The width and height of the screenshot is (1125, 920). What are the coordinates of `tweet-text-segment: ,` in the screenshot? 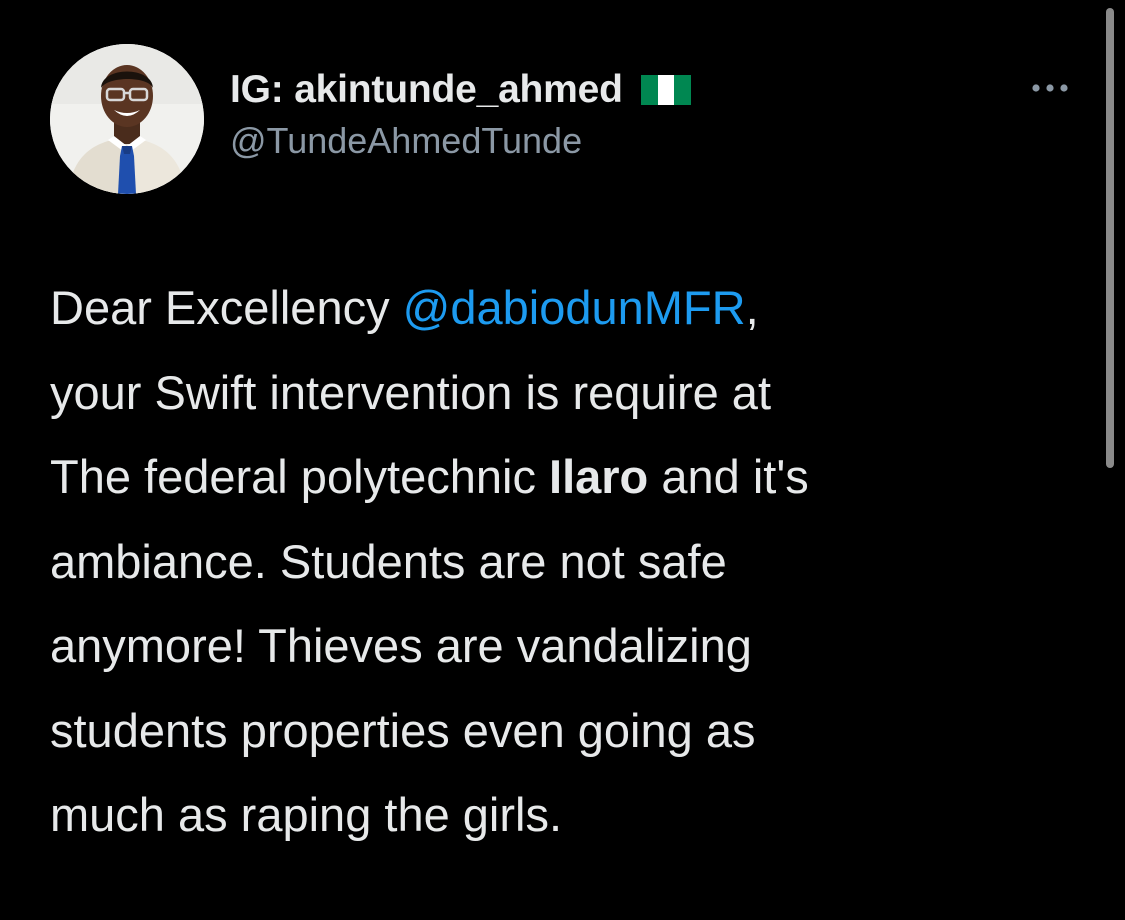 It's located at (752, 307).